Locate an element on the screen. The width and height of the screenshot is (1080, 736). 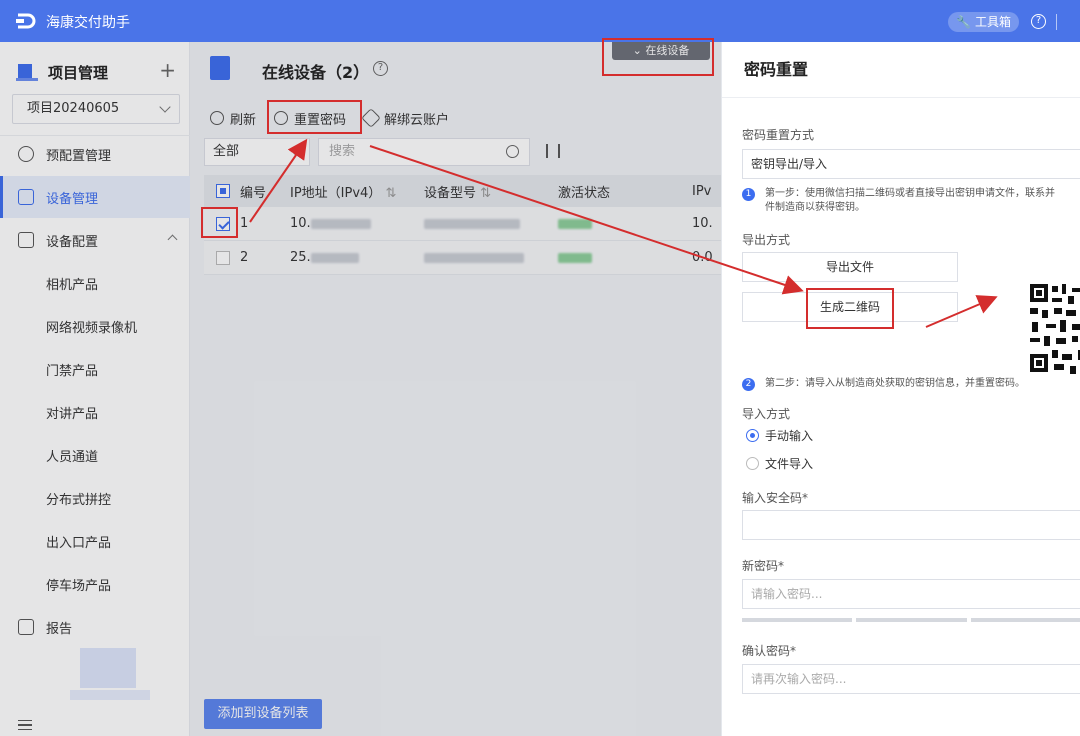
col-activation: 激活状态 is located at coordinates (584, 193).